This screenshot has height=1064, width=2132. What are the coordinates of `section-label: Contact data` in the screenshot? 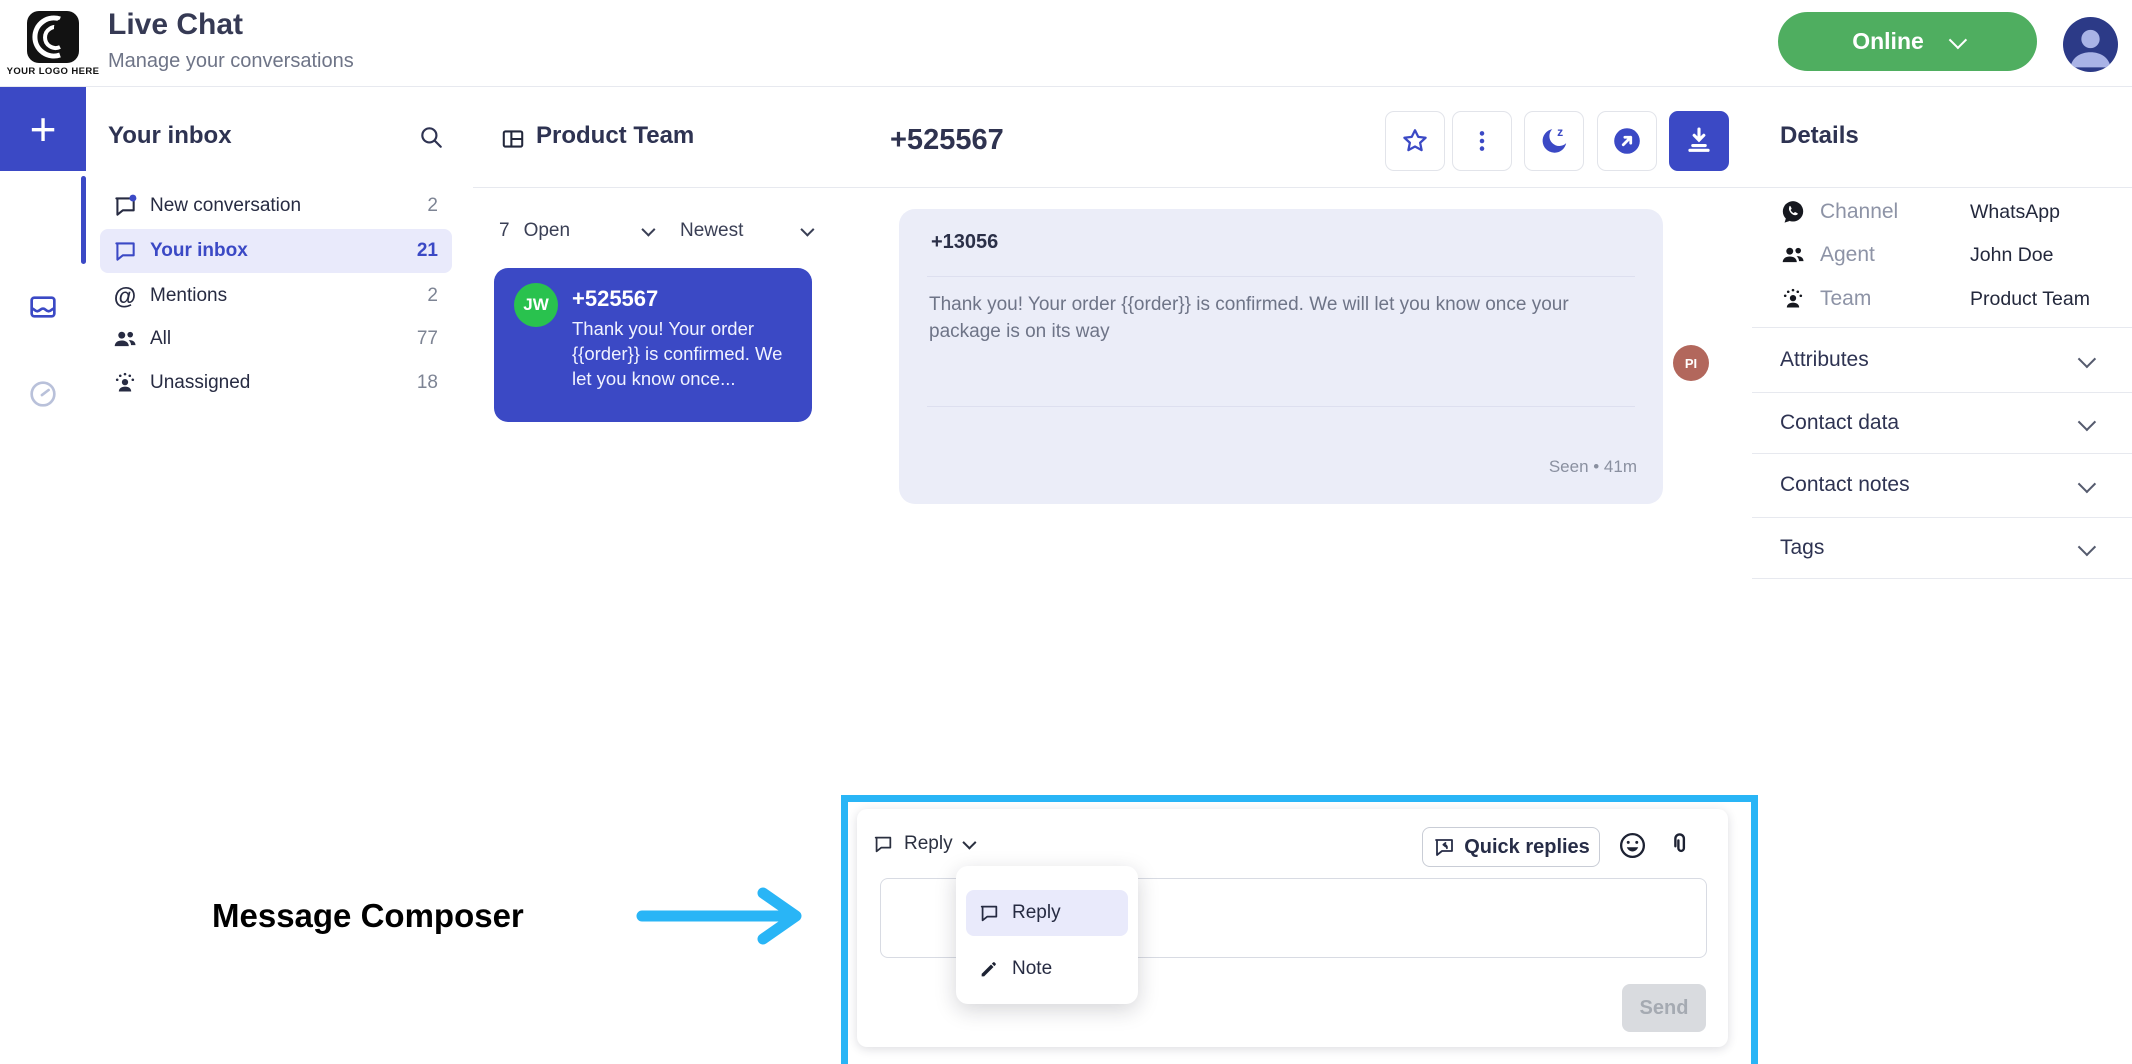 It's located at (1840, 422).